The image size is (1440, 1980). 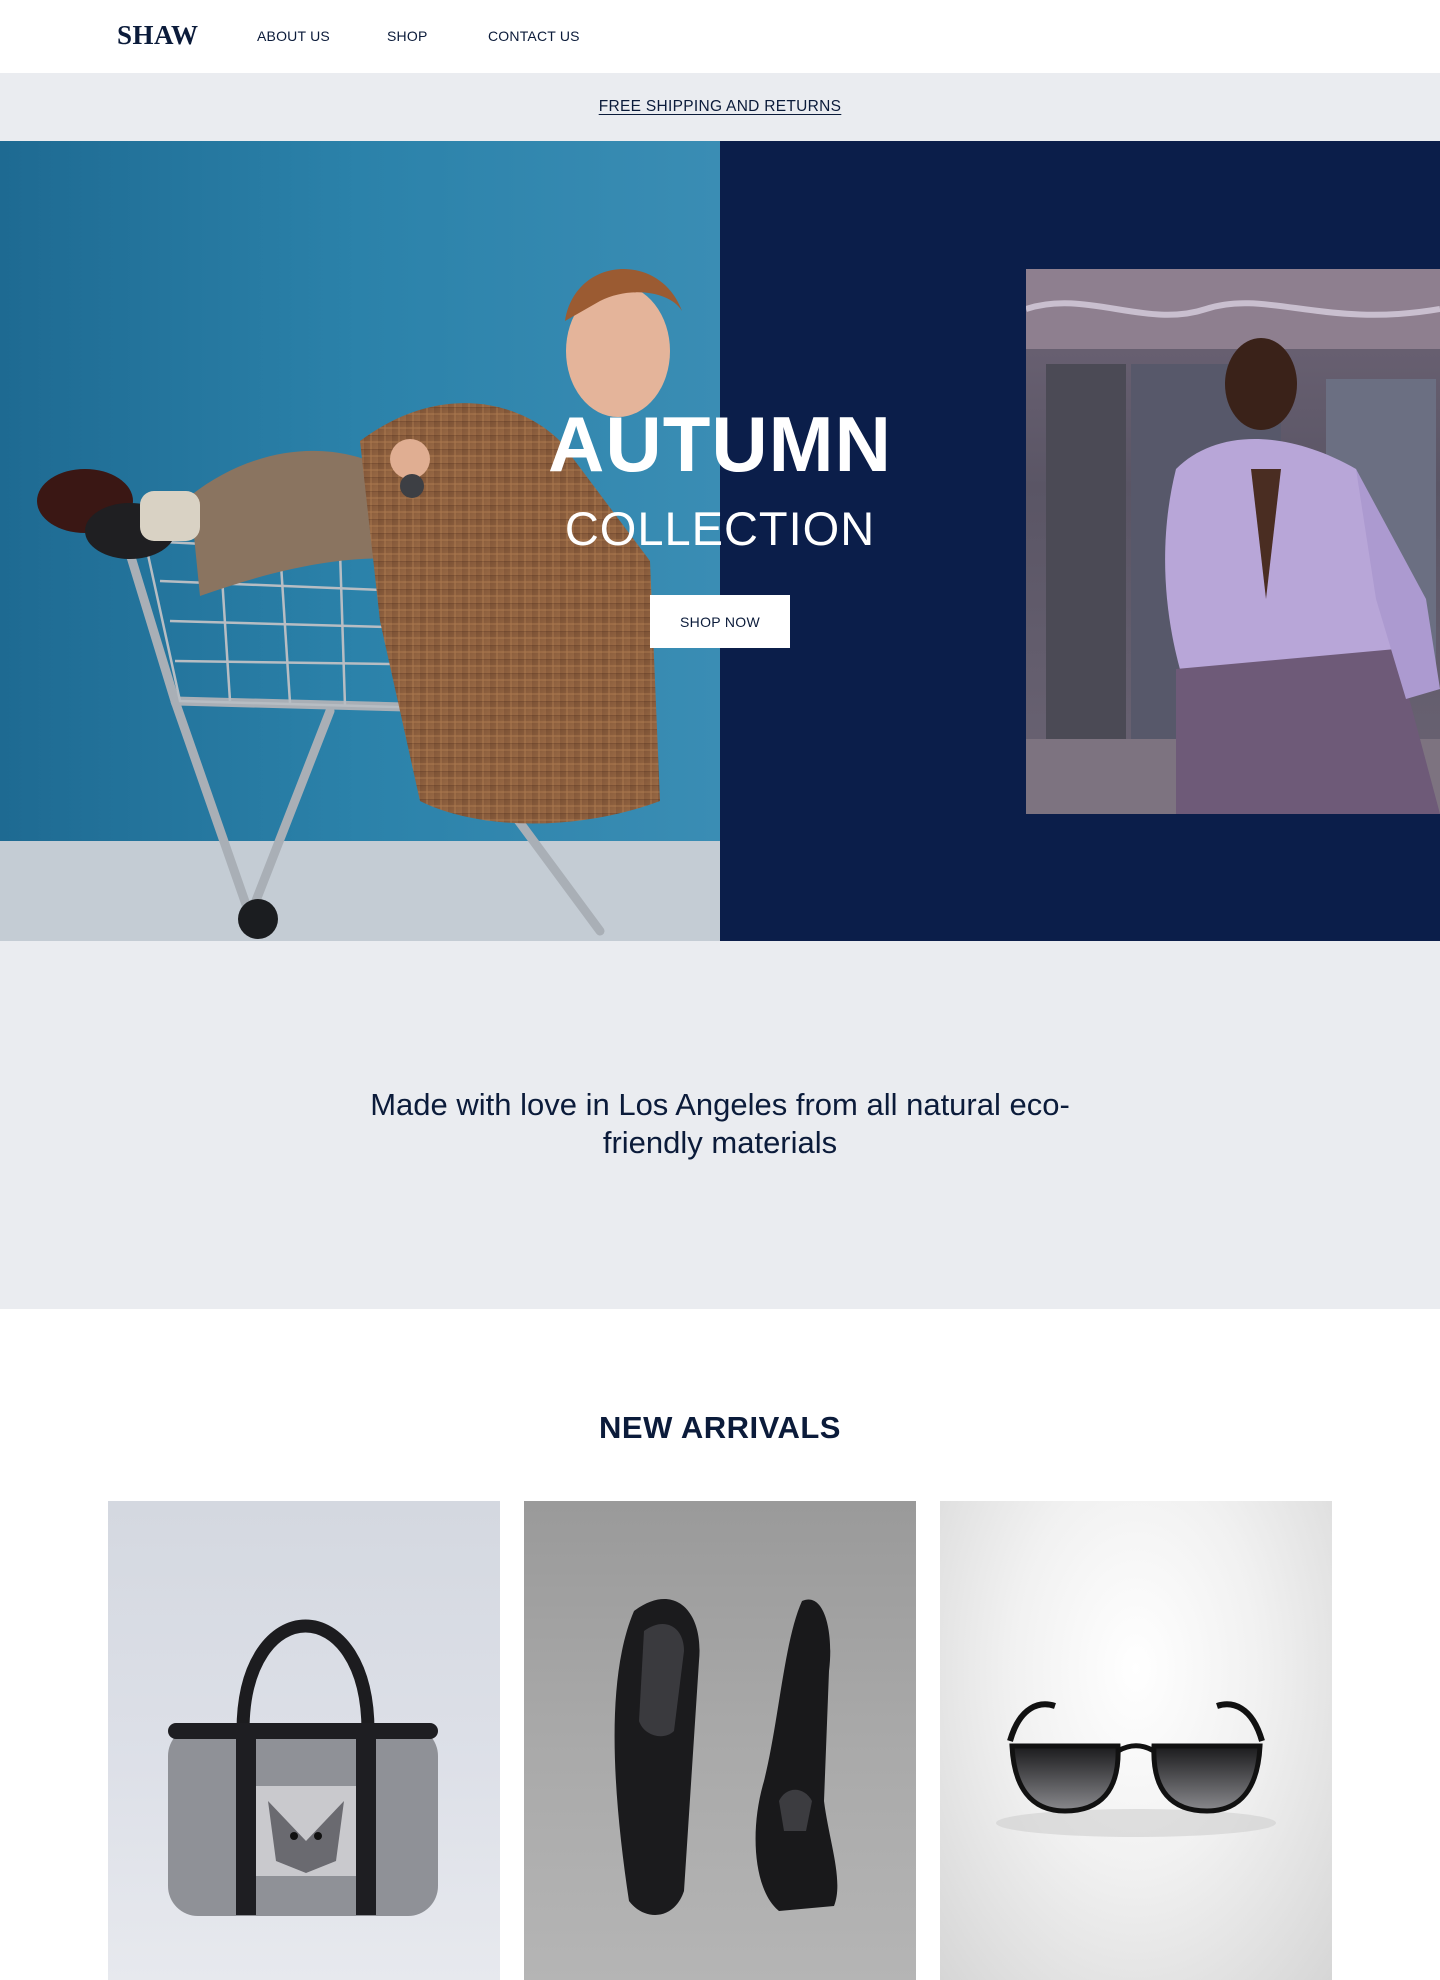 What do you see at coordinates (720, 528) in the screenshot?
I see `hero-subtitle: COLLECTION` at bounding box center [720, 528].